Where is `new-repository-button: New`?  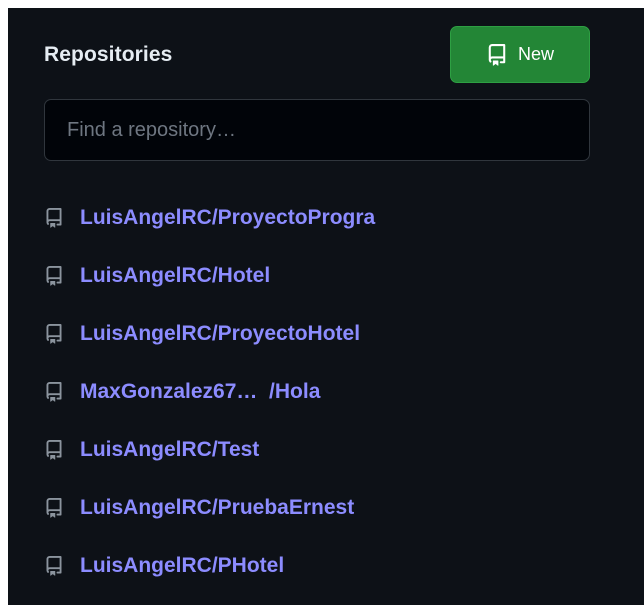
new-repository-button: New is located at coordinates (520, 54).